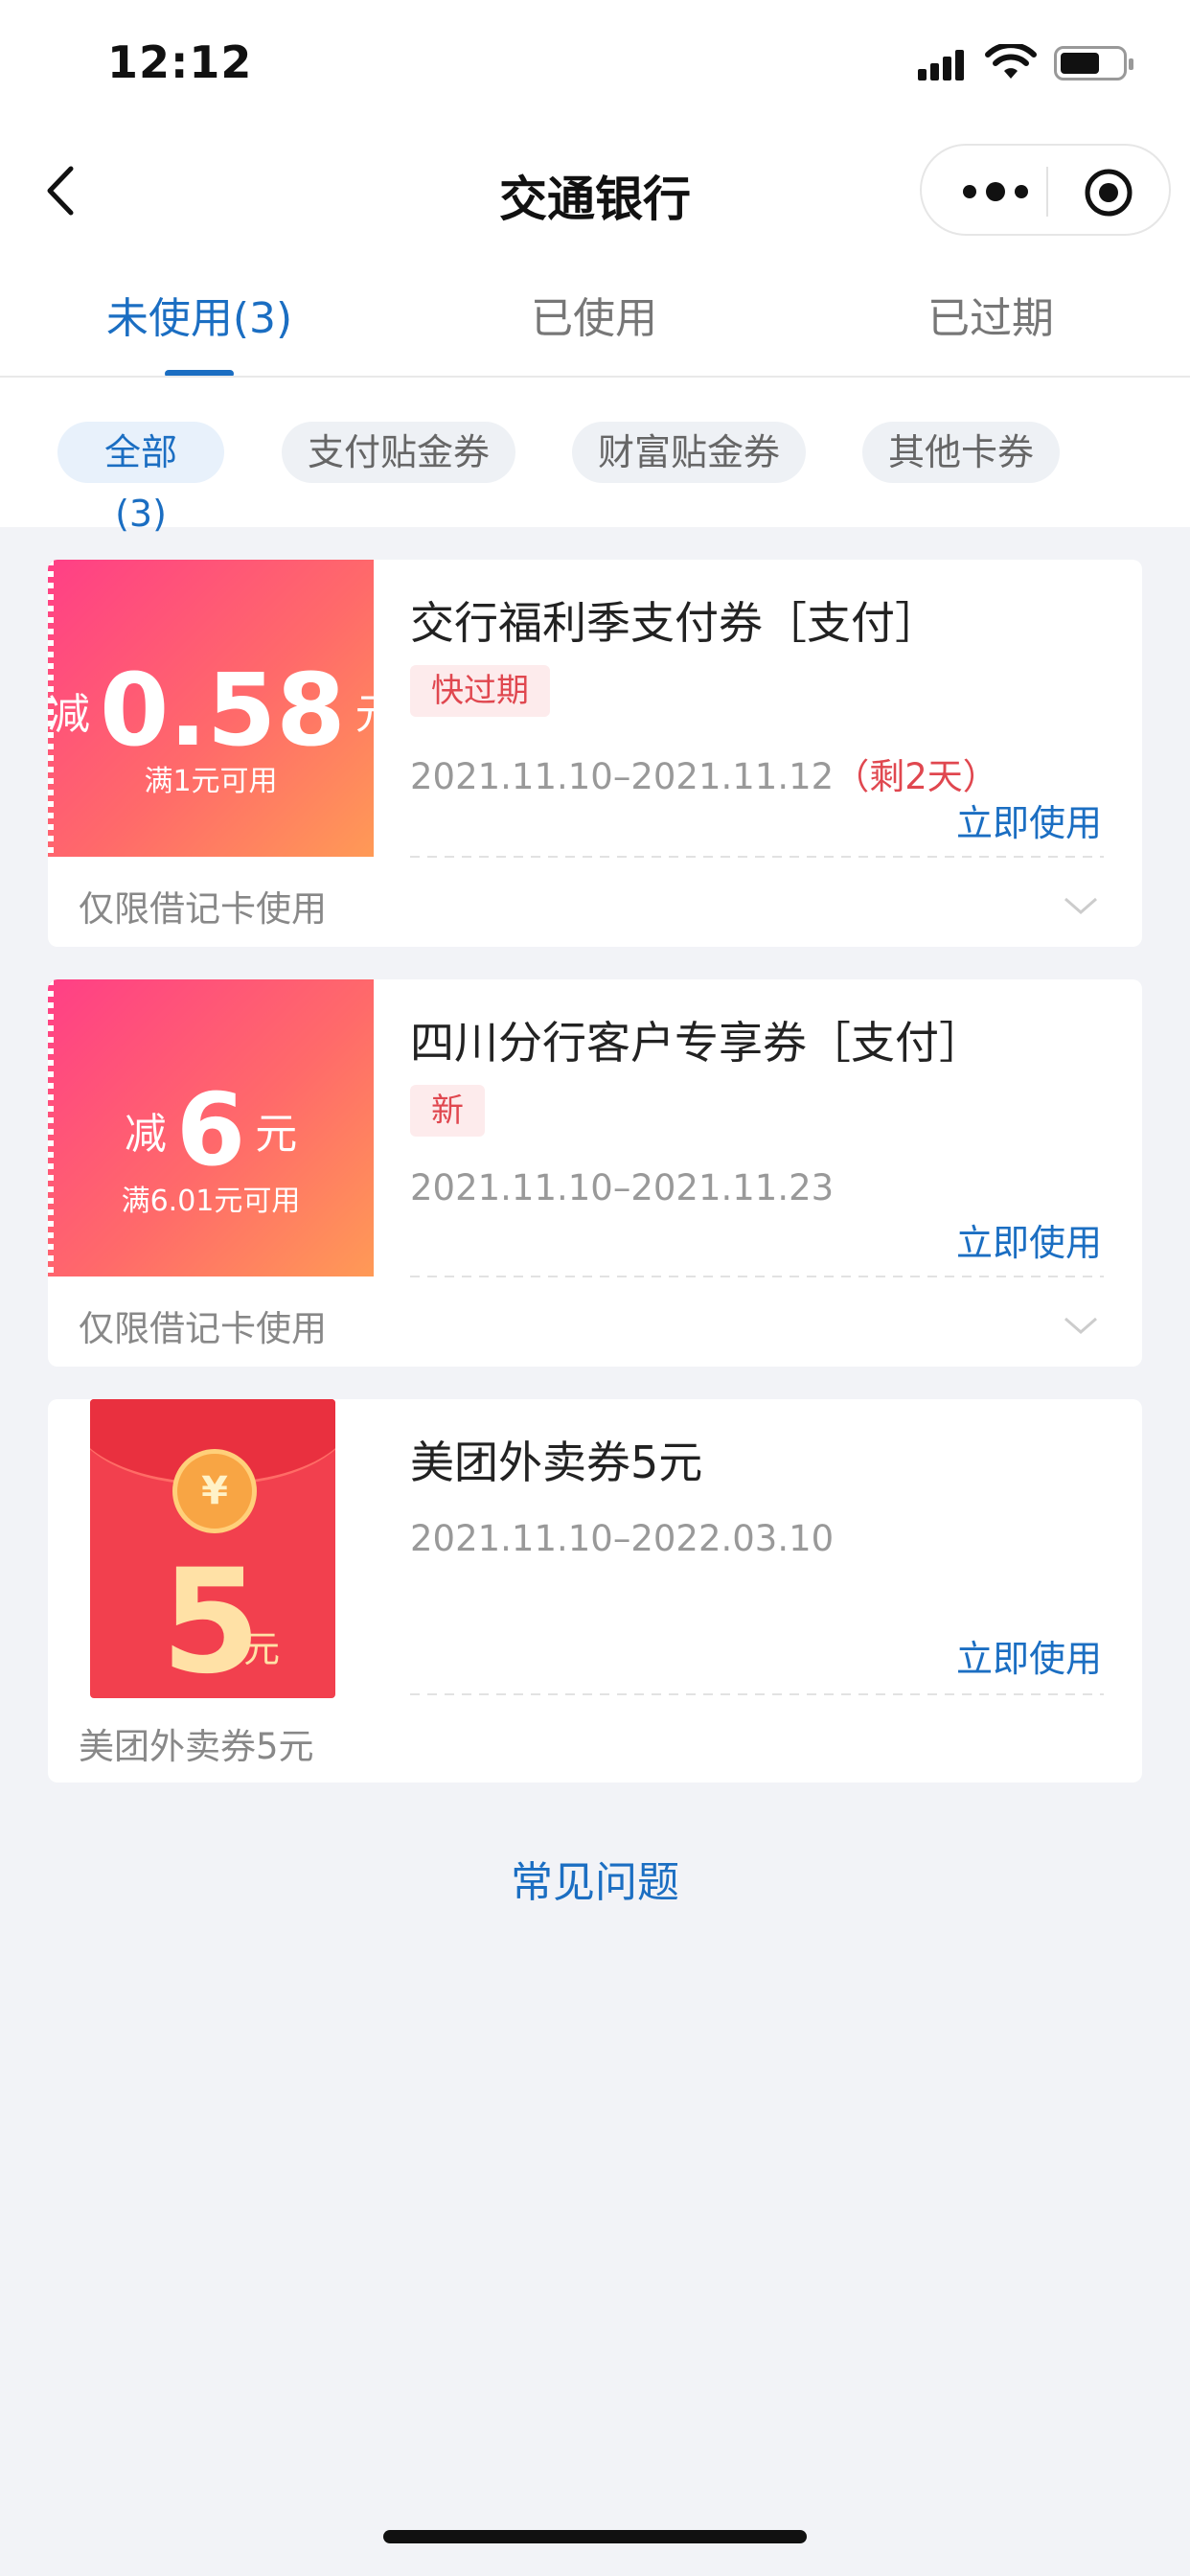 This screenshot has height=2576, width=1190. I want to click on coupon-title: 美团外卖券5元, so click(557, 1462).